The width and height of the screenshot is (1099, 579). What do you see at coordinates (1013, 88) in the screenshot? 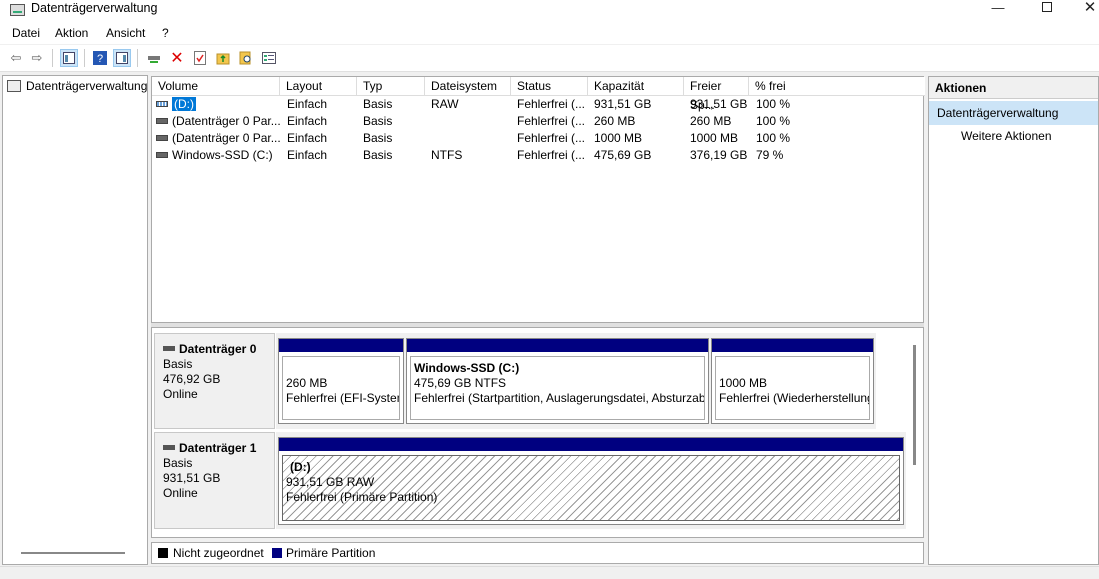
I see `actions-header: Aktionen` at bounding box center [1013, 88].